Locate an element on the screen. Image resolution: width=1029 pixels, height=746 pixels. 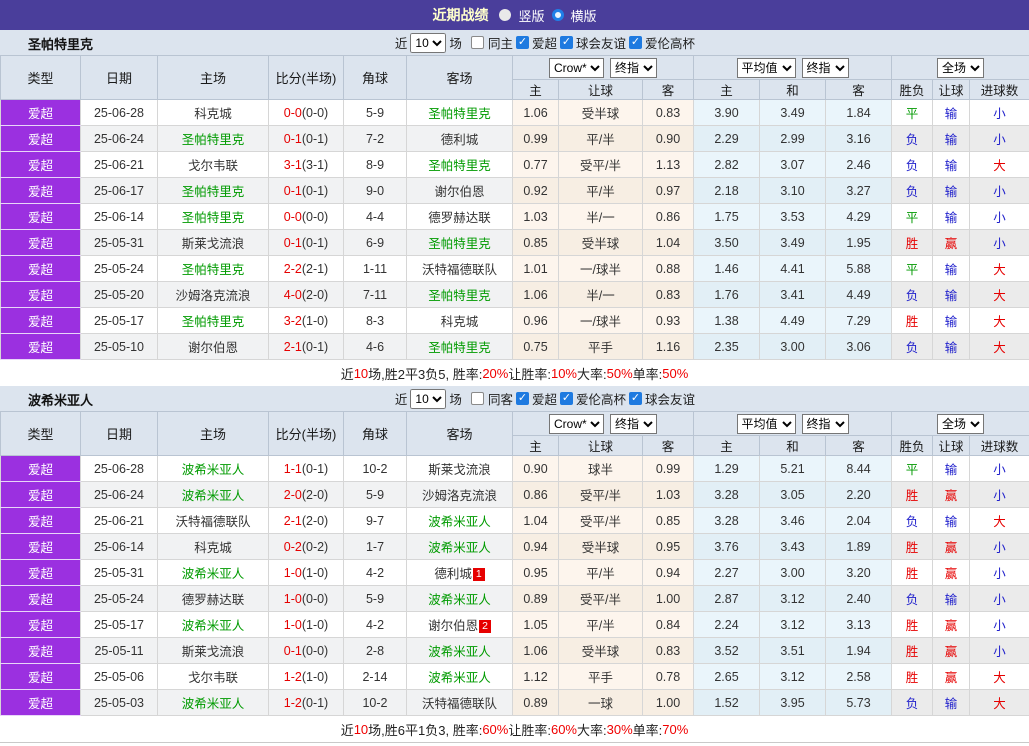
away-team-cell: 斯莱戈流浪 is located at coordinates (460, 469).